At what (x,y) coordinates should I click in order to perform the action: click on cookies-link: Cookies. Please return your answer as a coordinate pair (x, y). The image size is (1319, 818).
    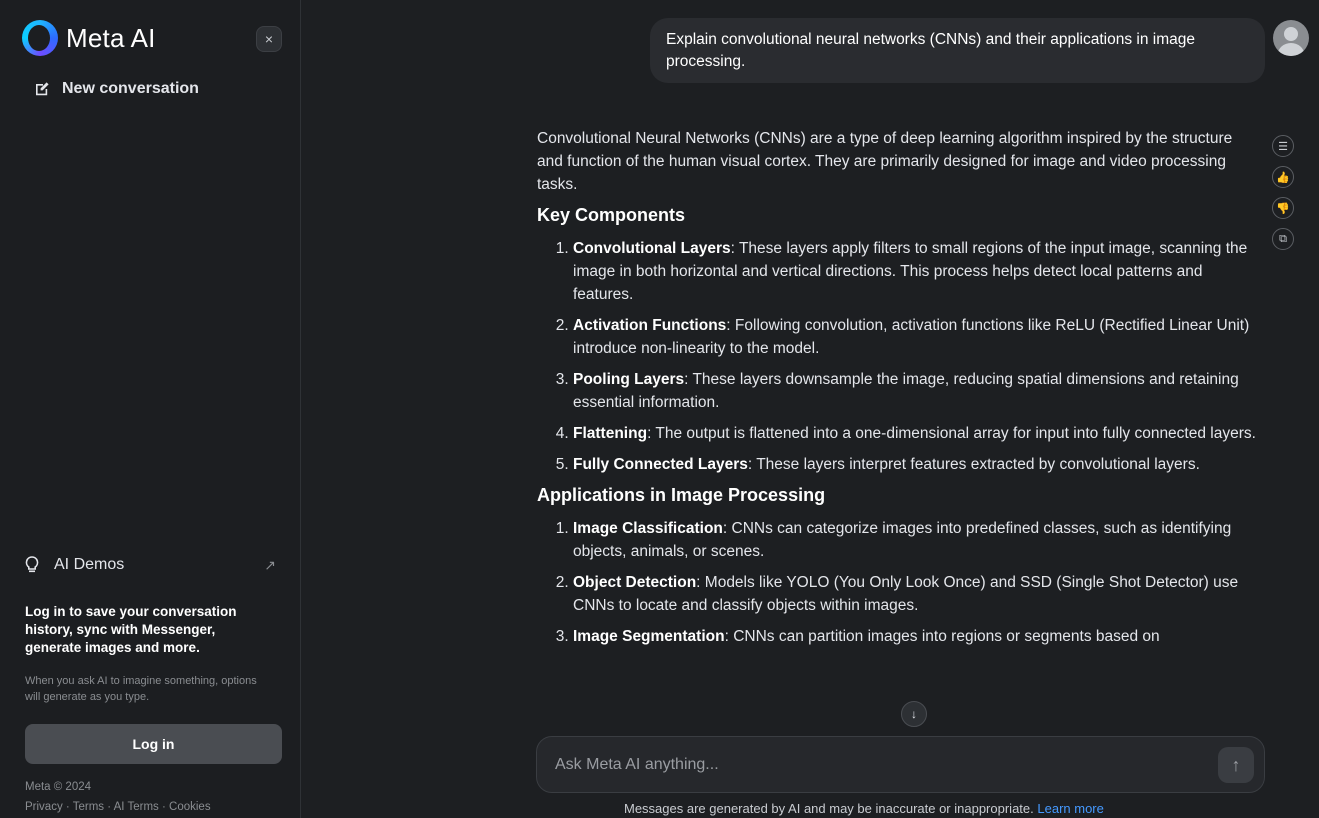
    Looking at the image, I should click on (190, 807).